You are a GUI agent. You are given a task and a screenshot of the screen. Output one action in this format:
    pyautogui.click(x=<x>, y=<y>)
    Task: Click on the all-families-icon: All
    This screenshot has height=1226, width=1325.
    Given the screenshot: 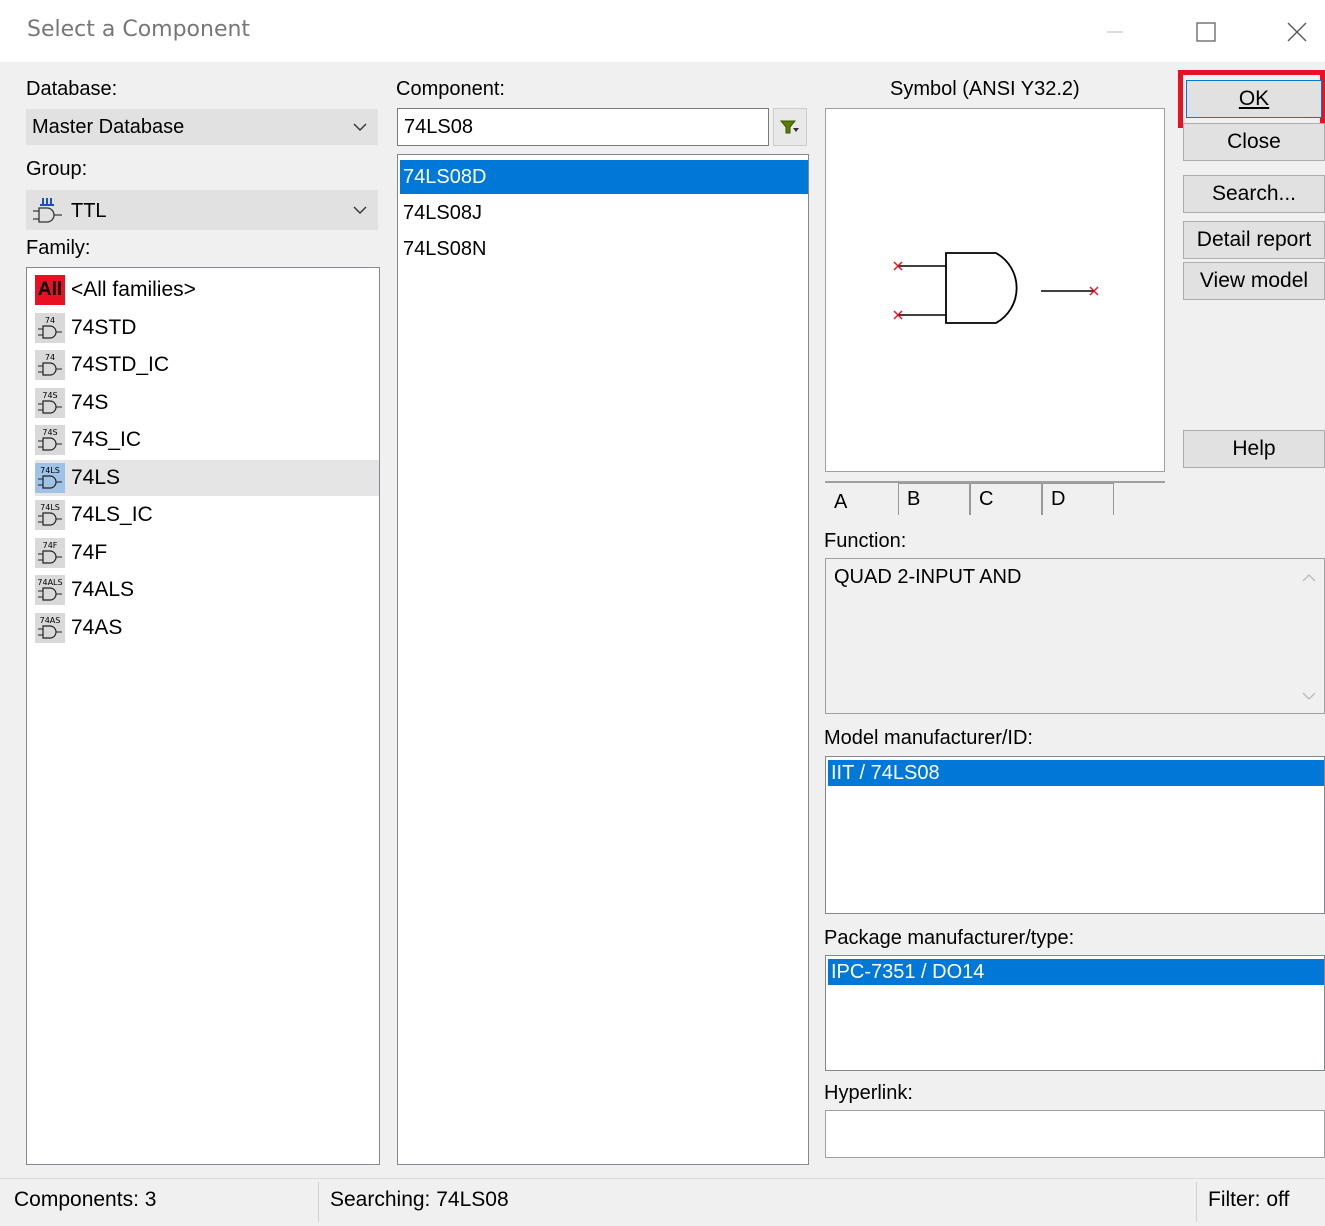 What is the action you would take?
    pyautogui.click(x=50, y=290)
    